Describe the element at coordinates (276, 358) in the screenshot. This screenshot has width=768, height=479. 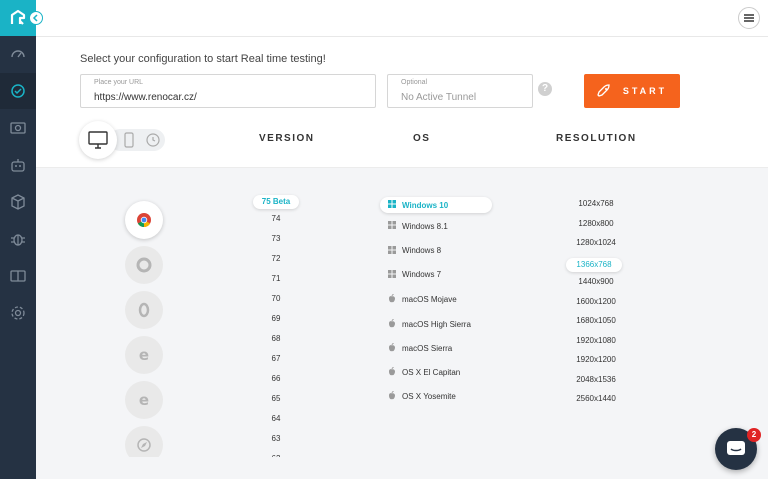
I see `version-item: 67` at that location.